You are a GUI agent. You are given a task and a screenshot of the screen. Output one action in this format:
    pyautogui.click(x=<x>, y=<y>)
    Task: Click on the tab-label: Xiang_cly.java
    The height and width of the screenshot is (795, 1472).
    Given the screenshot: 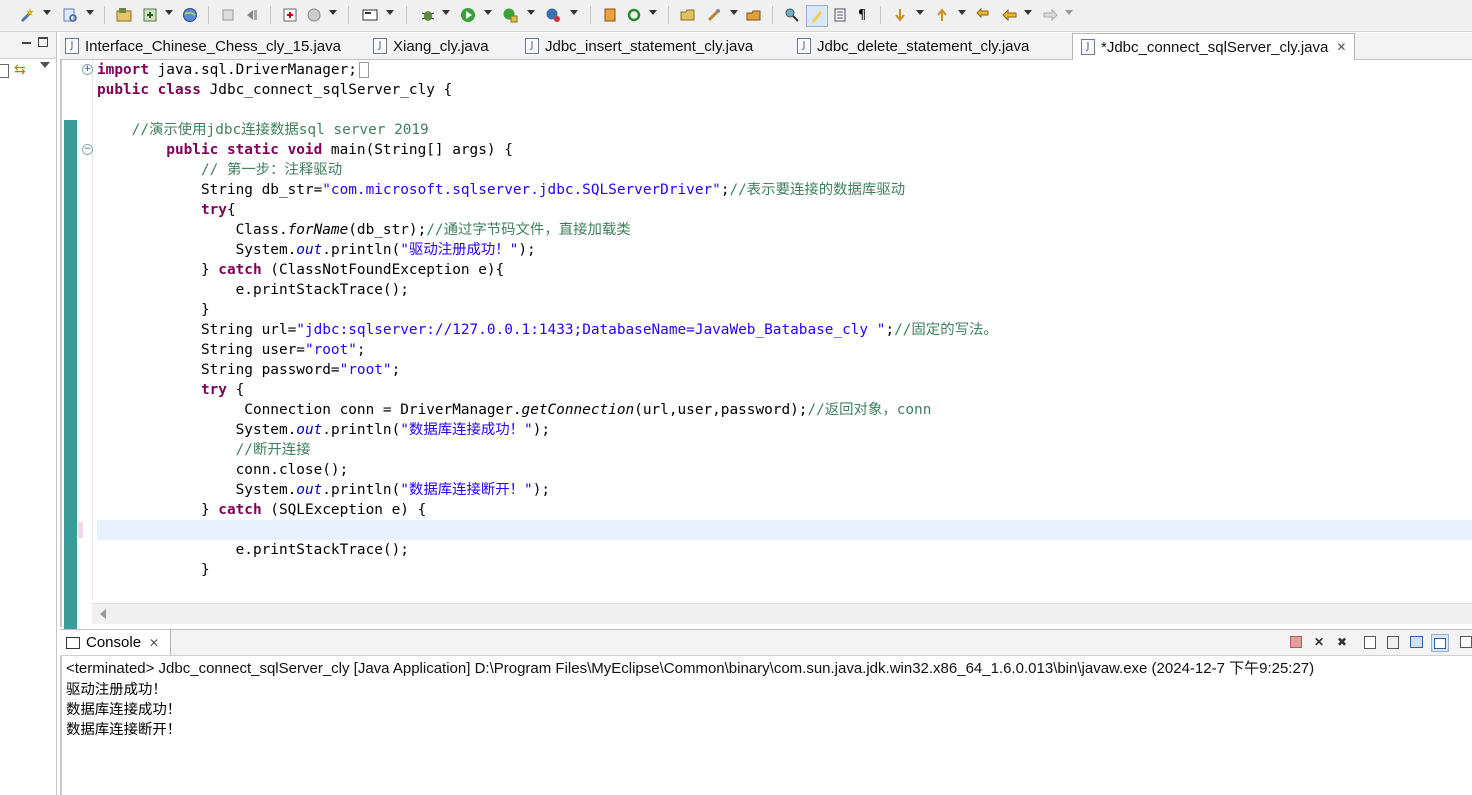 What is the action you would take?
    pyautogui.click(x=441, y=46)
    